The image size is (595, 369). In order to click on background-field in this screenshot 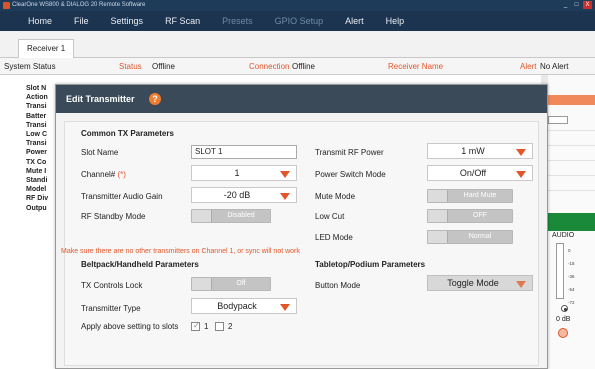, I will do `click(558, 120)`.